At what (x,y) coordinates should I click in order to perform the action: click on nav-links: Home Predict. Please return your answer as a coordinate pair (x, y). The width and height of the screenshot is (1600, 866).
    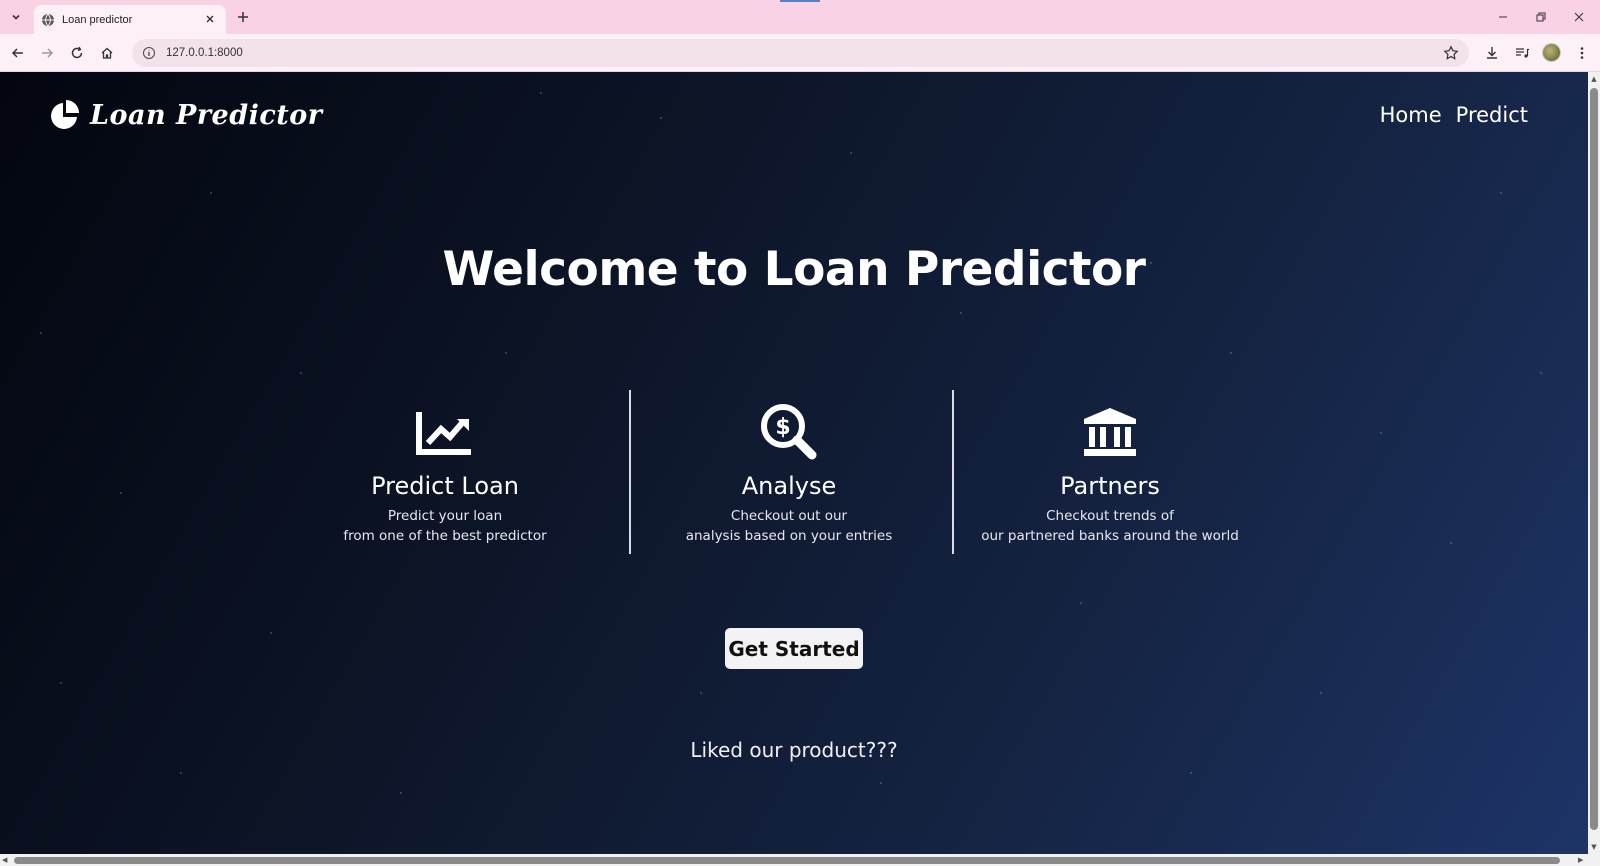
    Looking at the image, I should click on (1454, 115).